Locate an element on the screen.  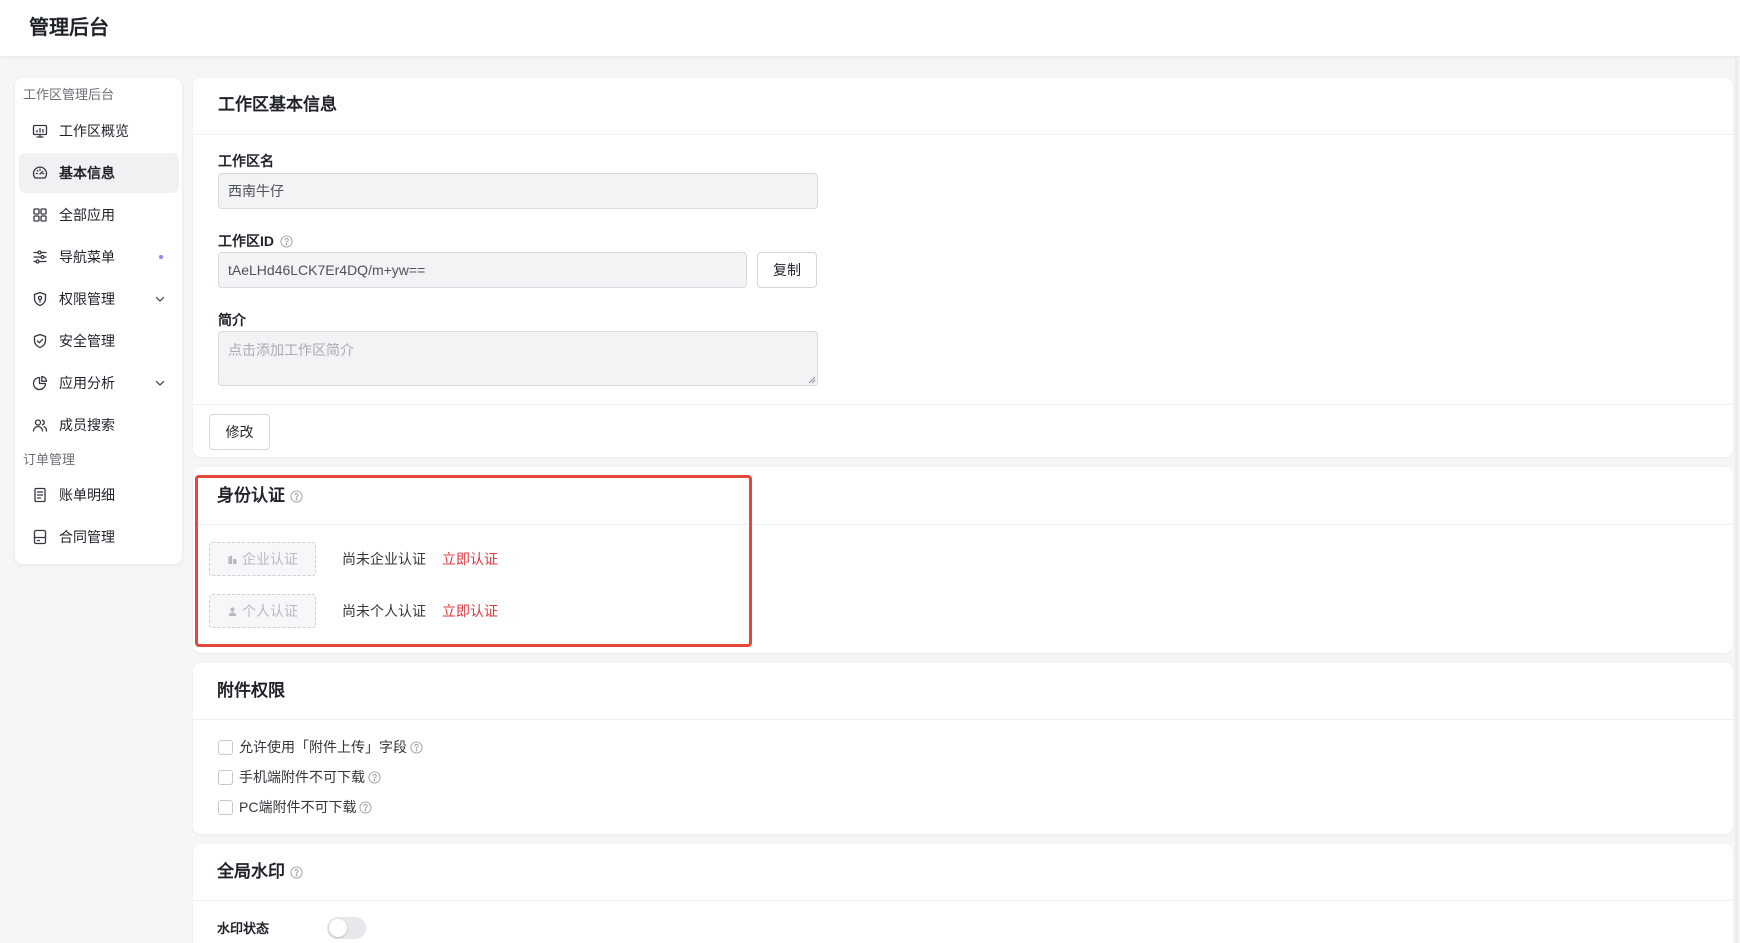
option-label: 允许使用「附件上传」字段 is located at coordinates (323, 747).